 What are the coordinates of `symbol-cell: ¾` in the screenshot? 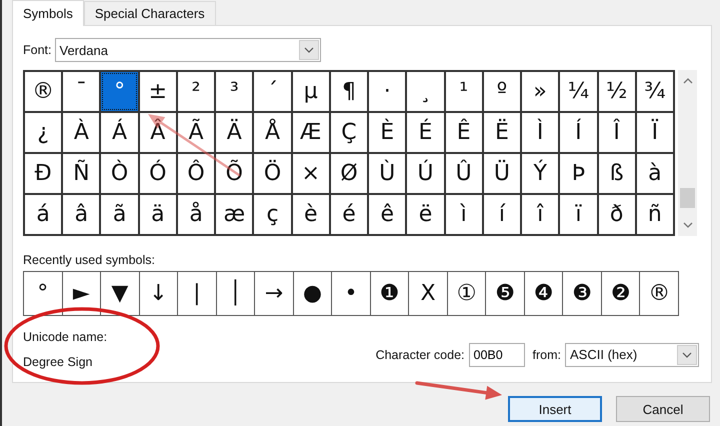 It's located at (654, 91).